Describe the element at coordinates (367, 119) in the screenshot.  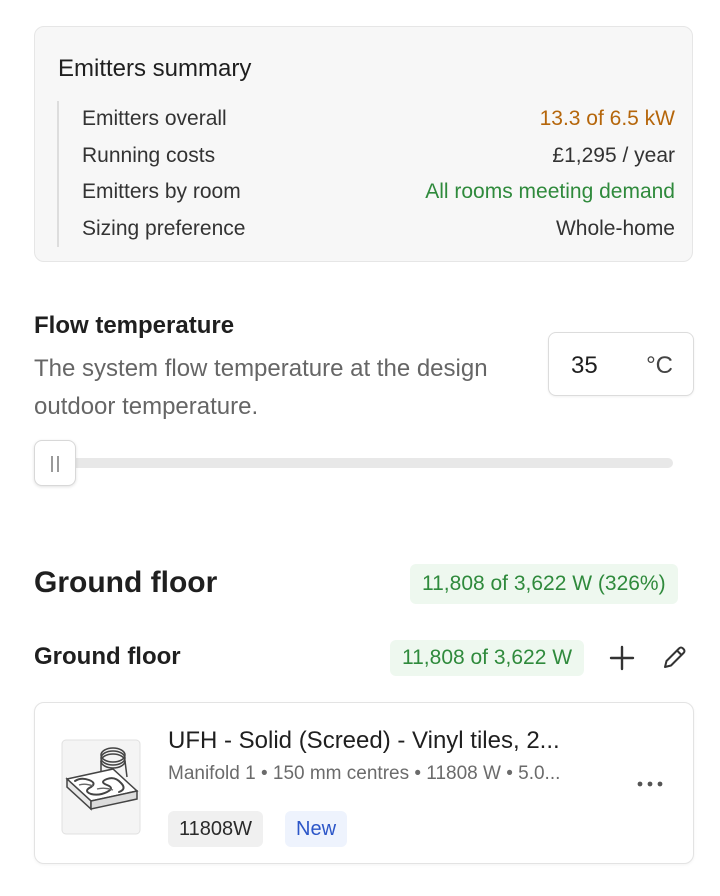
I see `summary-row-emitters-overall: Emitters overall 13.3 of 6.5 kW` at that location.